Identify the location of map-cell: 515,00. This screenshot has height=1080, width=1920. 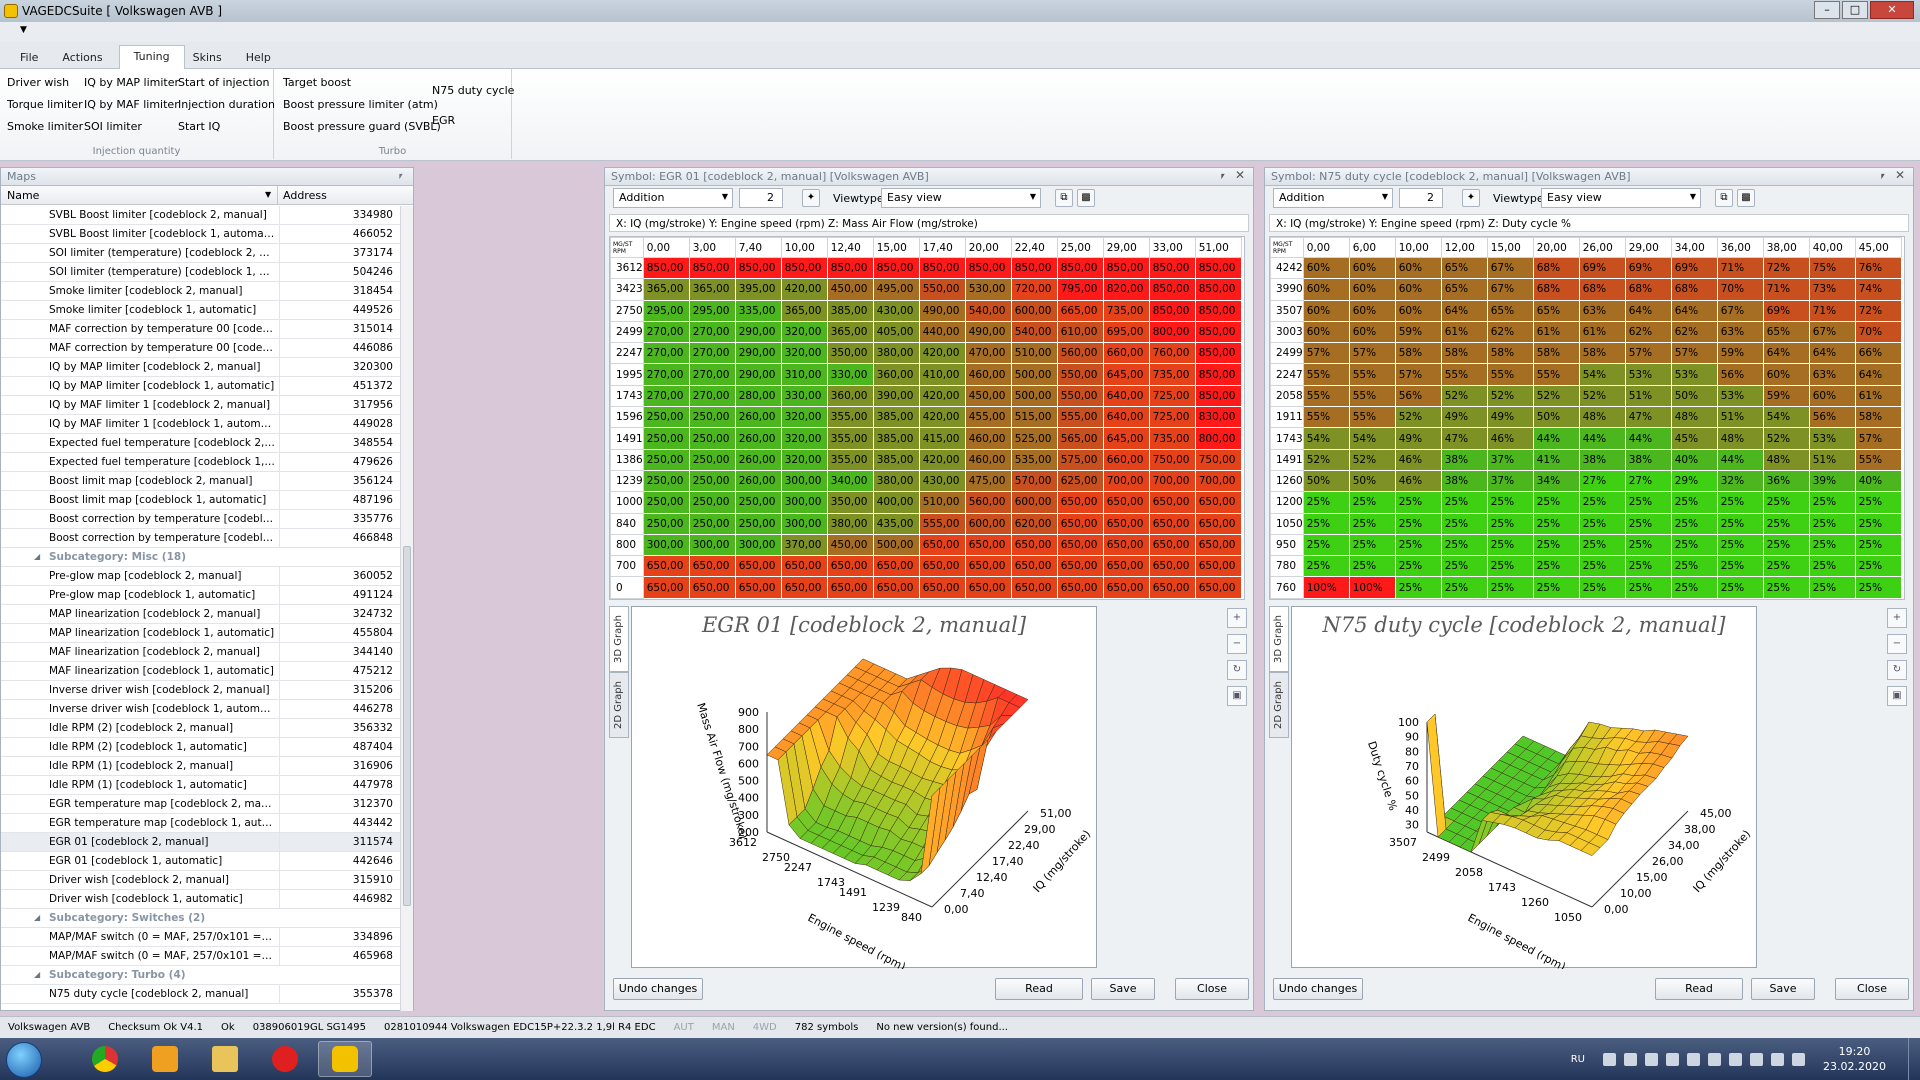
(1034, 417).